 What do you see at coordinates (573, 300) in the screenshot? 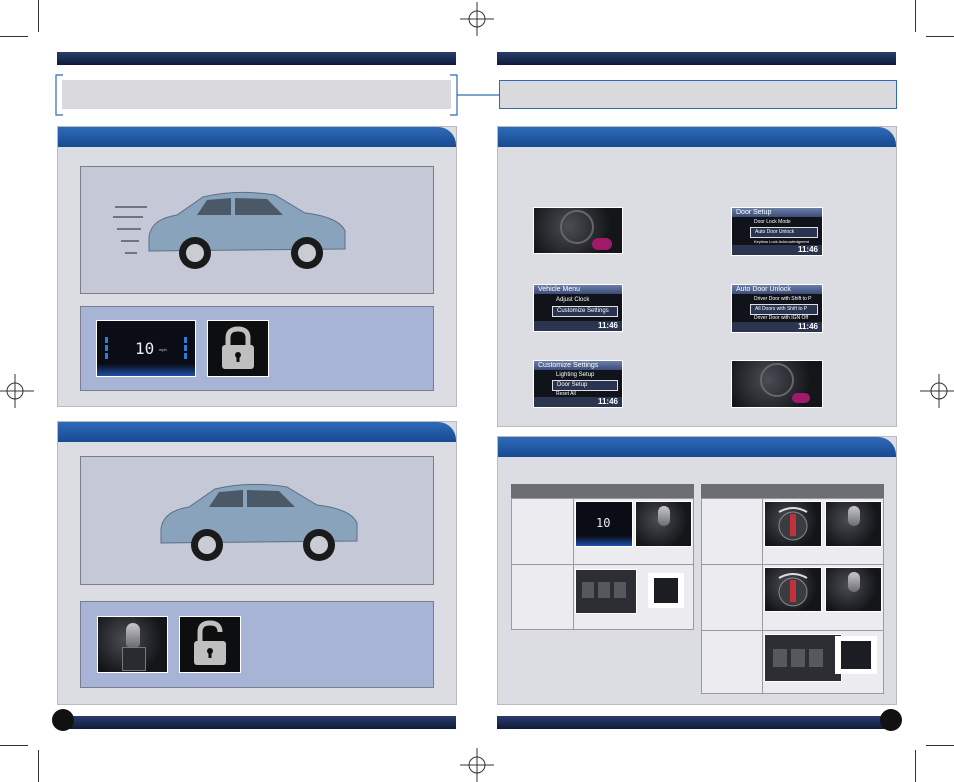
I see `menu-row: Adjust Clock` at bounding box center [573, 300].